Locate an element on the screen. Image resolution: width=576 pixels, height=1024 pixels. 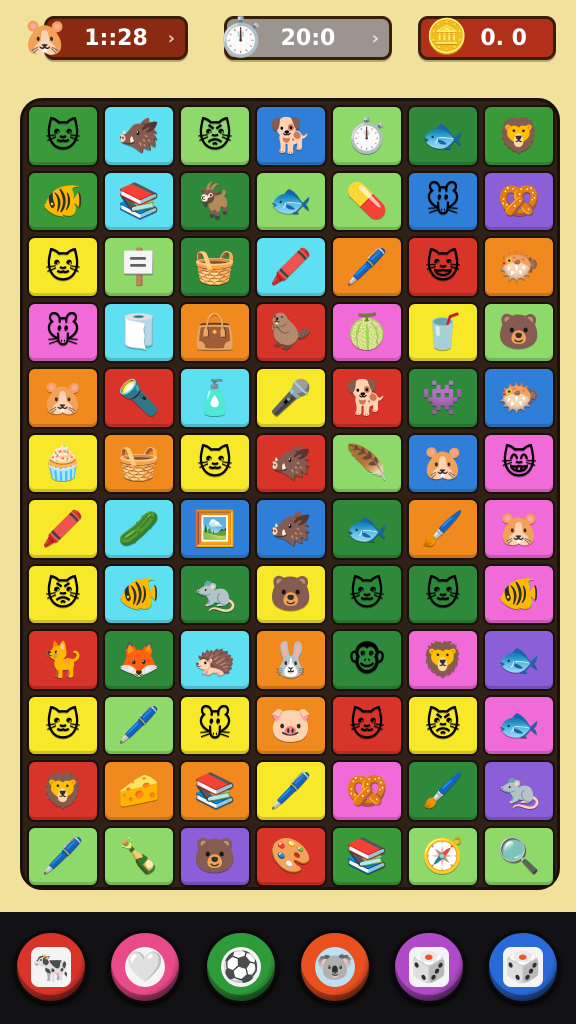
shuffle-button: 🐄 is located at coordinates (51, 967).